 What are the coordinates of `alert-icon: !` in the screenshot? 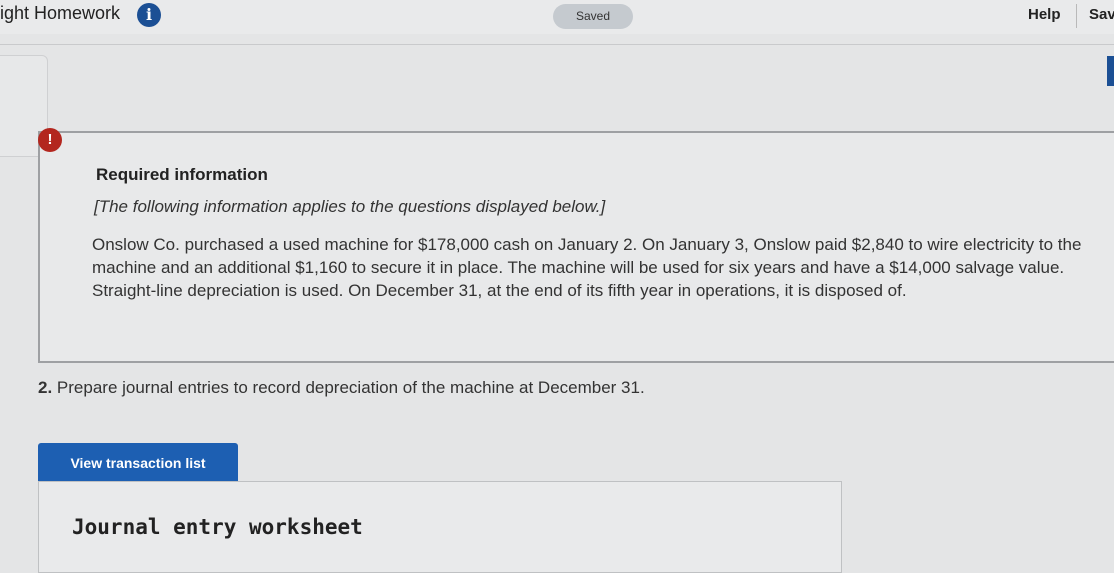 It's located at (50, 140).